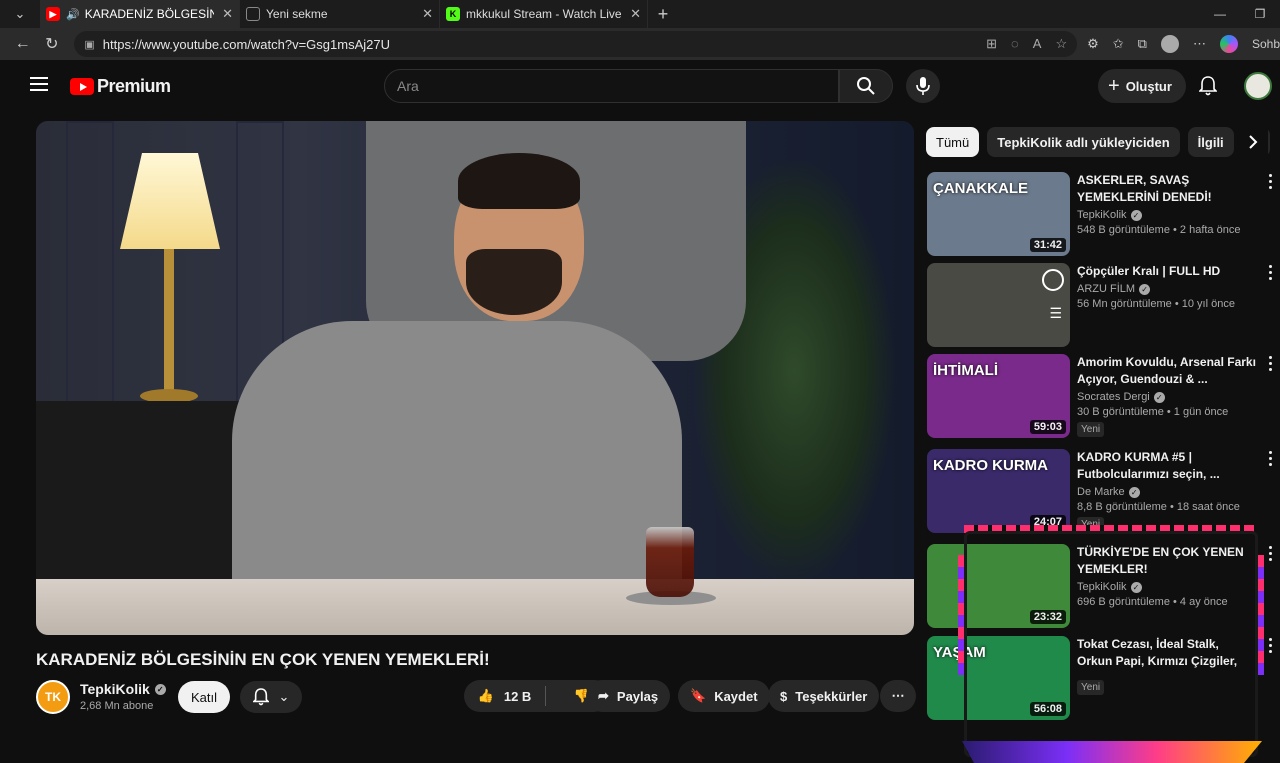  Describe the element at coordinates (670, 562) in the screenshot. I see `tea-glass` at that location.